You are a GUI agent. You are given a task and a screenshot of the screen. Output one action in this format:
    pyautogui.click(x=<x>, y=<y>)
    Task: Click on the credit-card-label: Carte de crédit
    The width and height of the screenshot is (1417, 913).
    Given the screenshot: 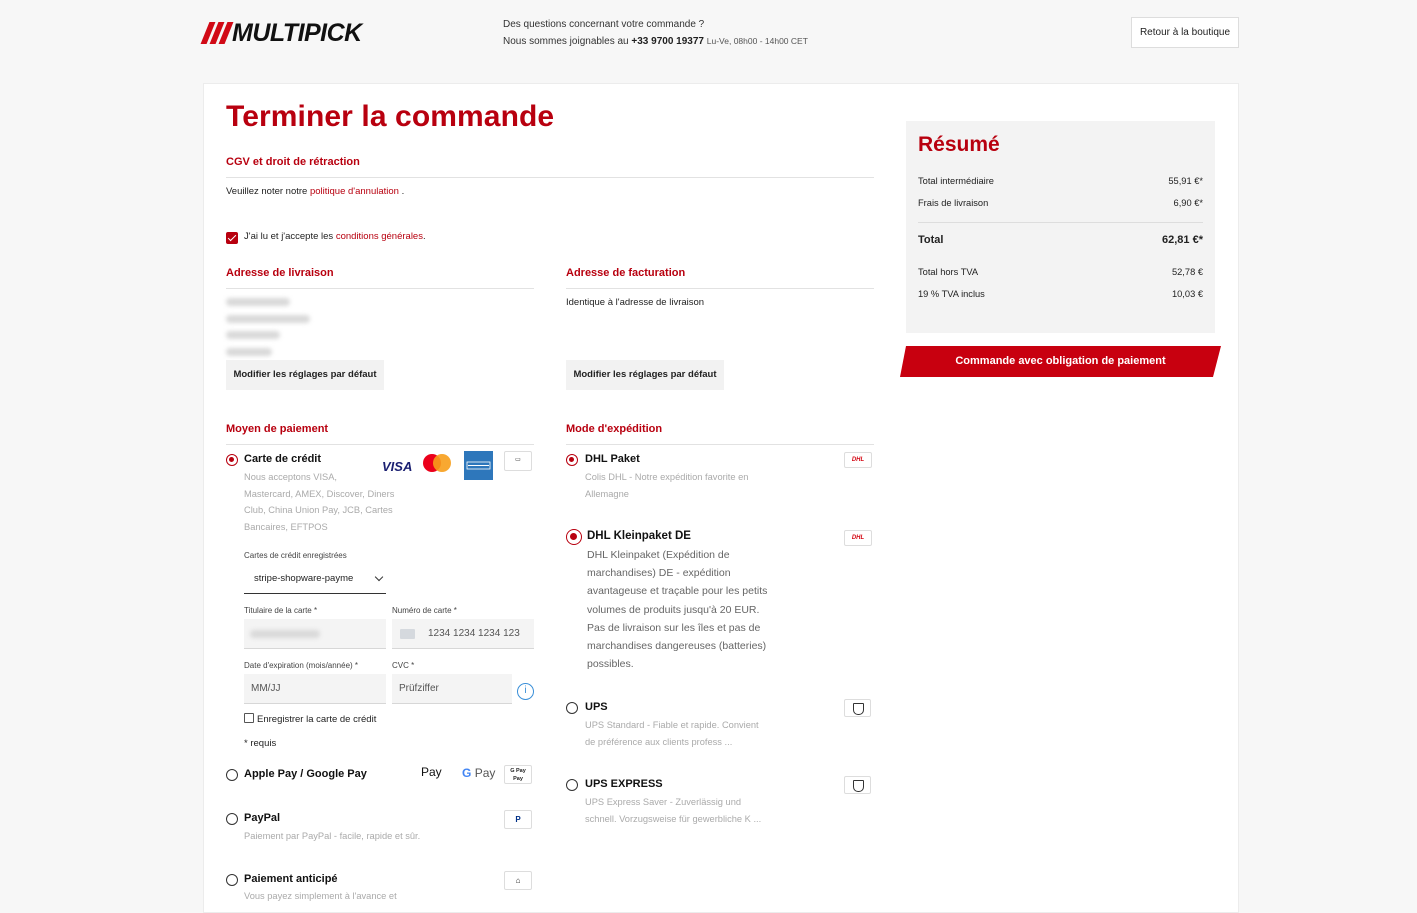 What is the action you would take?
    pyautogui.click(x=283, y=459)
    